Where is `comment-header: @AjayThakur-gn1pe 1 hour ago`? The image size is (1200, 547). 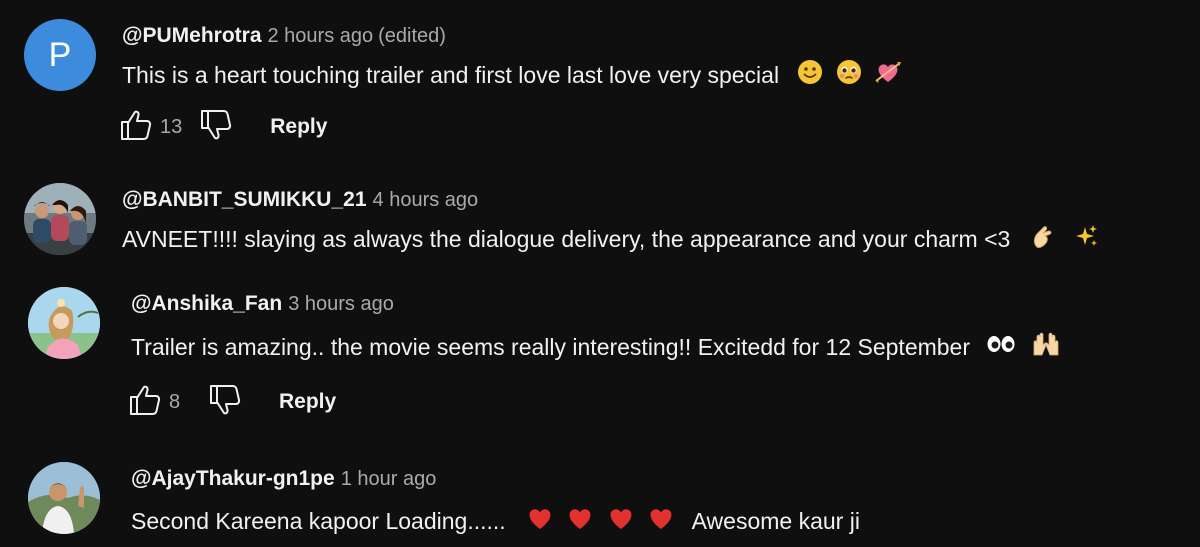
comment-header: @AjayThakur-gn1pe 1 hour ago is located at coordinates (283, 479).